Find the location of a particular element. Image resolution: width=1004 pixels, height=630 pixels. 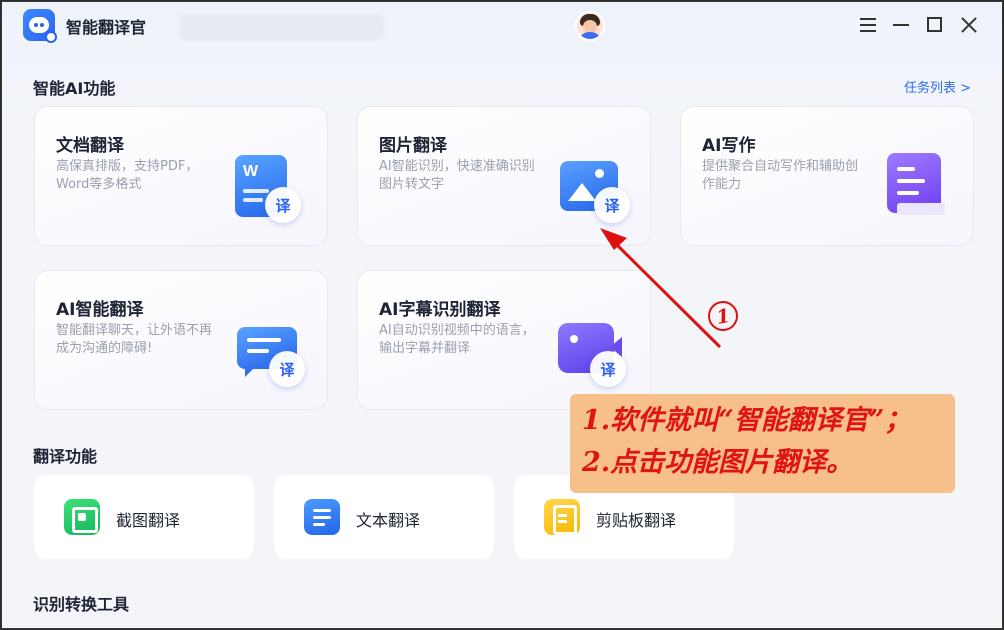

app-title: 智能翻译官 is located at coordinates (106, 27).